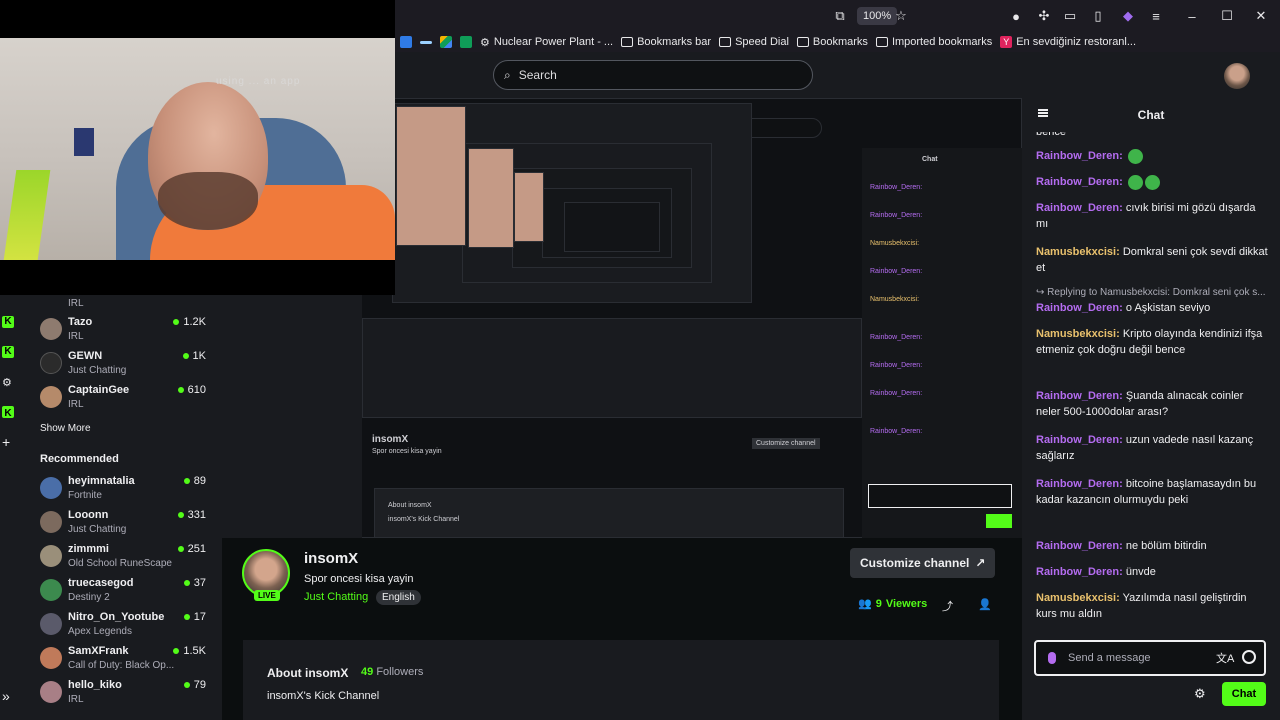 Image resolution: width=1280 pixels, height=720 pixels. Describe the element at coordinates (923, 563) in the screenshot. I see `customize-channel-button: Customize channel ↗` at that location.